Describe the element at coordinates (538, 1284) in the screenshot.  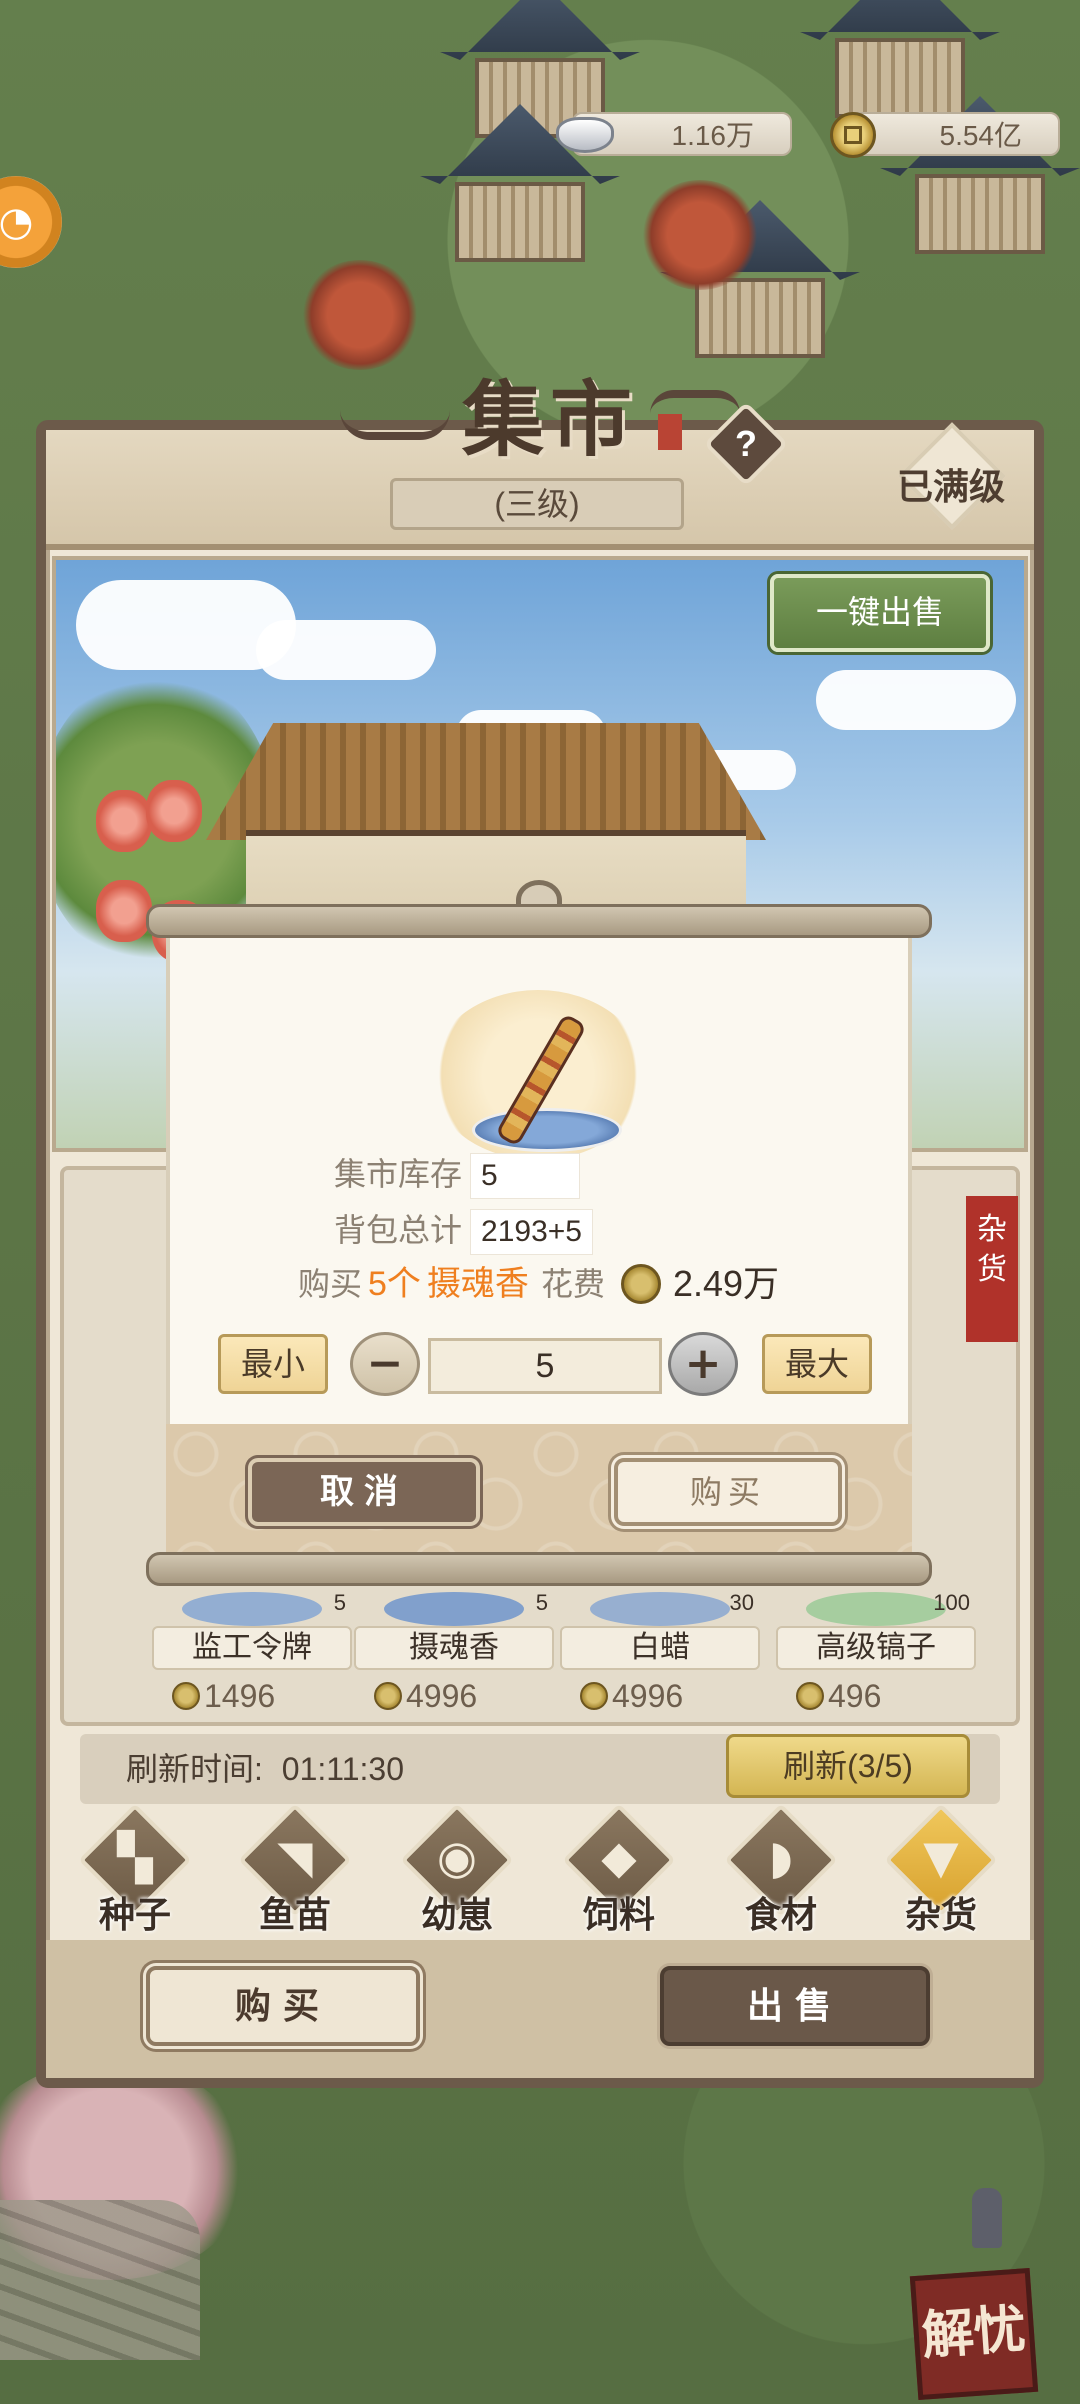
I see `purchase-summary: 购买 5个 摄魂香 花费 2.49万` at that location.